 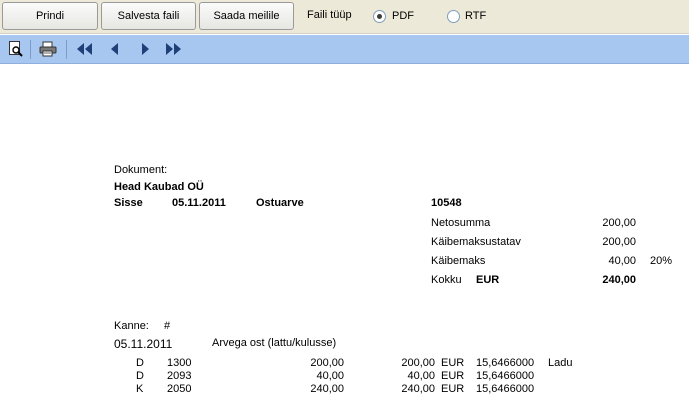 I want to click on preview-toolbar, so click(x=344, y=49).